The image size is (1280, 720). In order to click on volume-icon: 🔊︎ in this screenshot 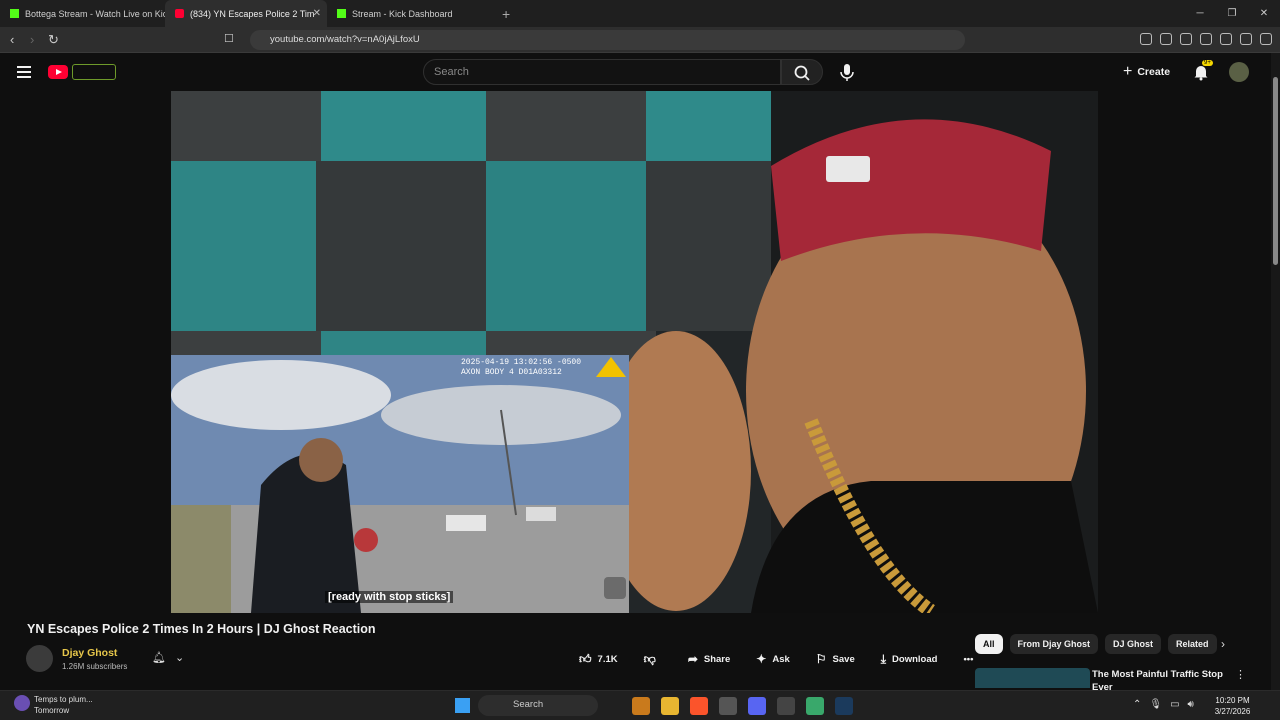, I will do `click(1191, 704)`.